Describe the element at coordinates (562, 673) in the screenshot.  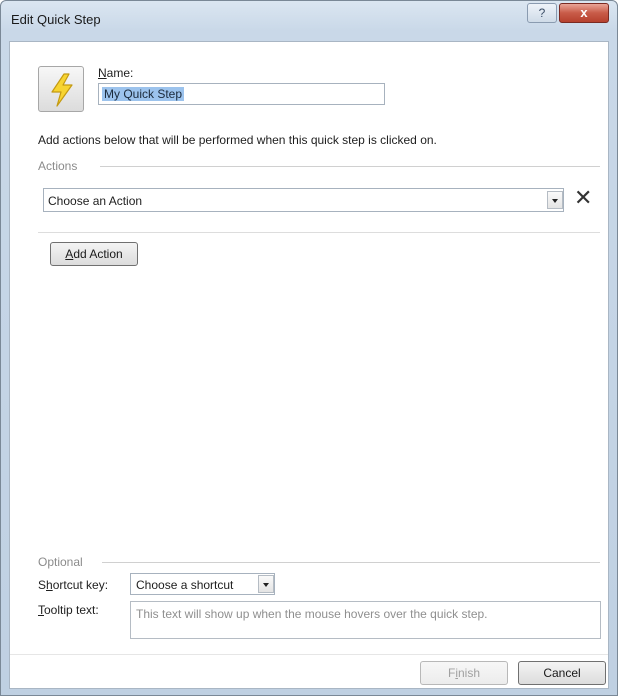
I see `cancel-button: Cancel` at that location.